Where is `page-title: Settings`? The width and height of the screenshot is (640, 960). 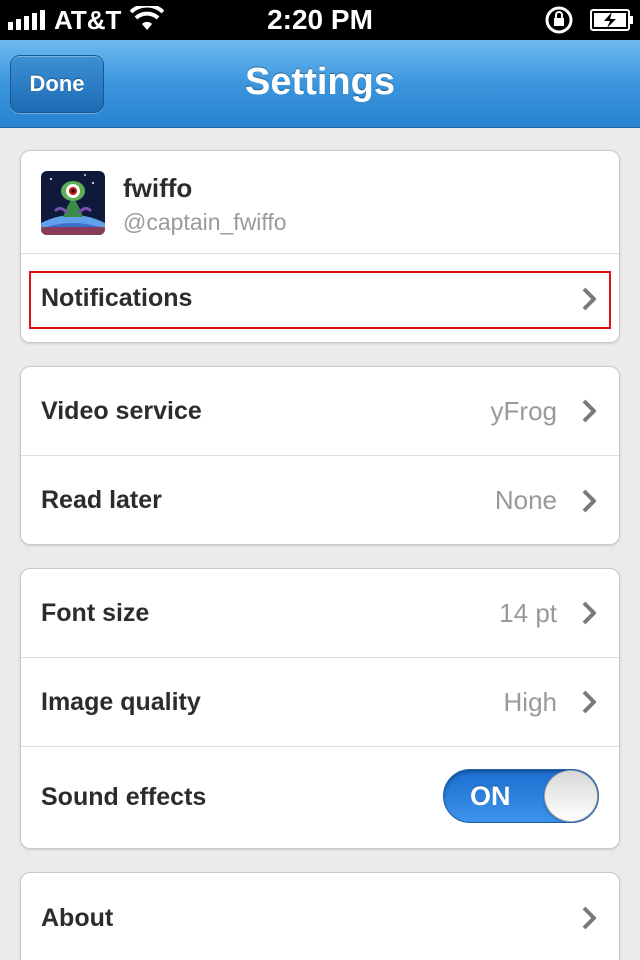 page-title: Settings is located at coordinates (320, 82).